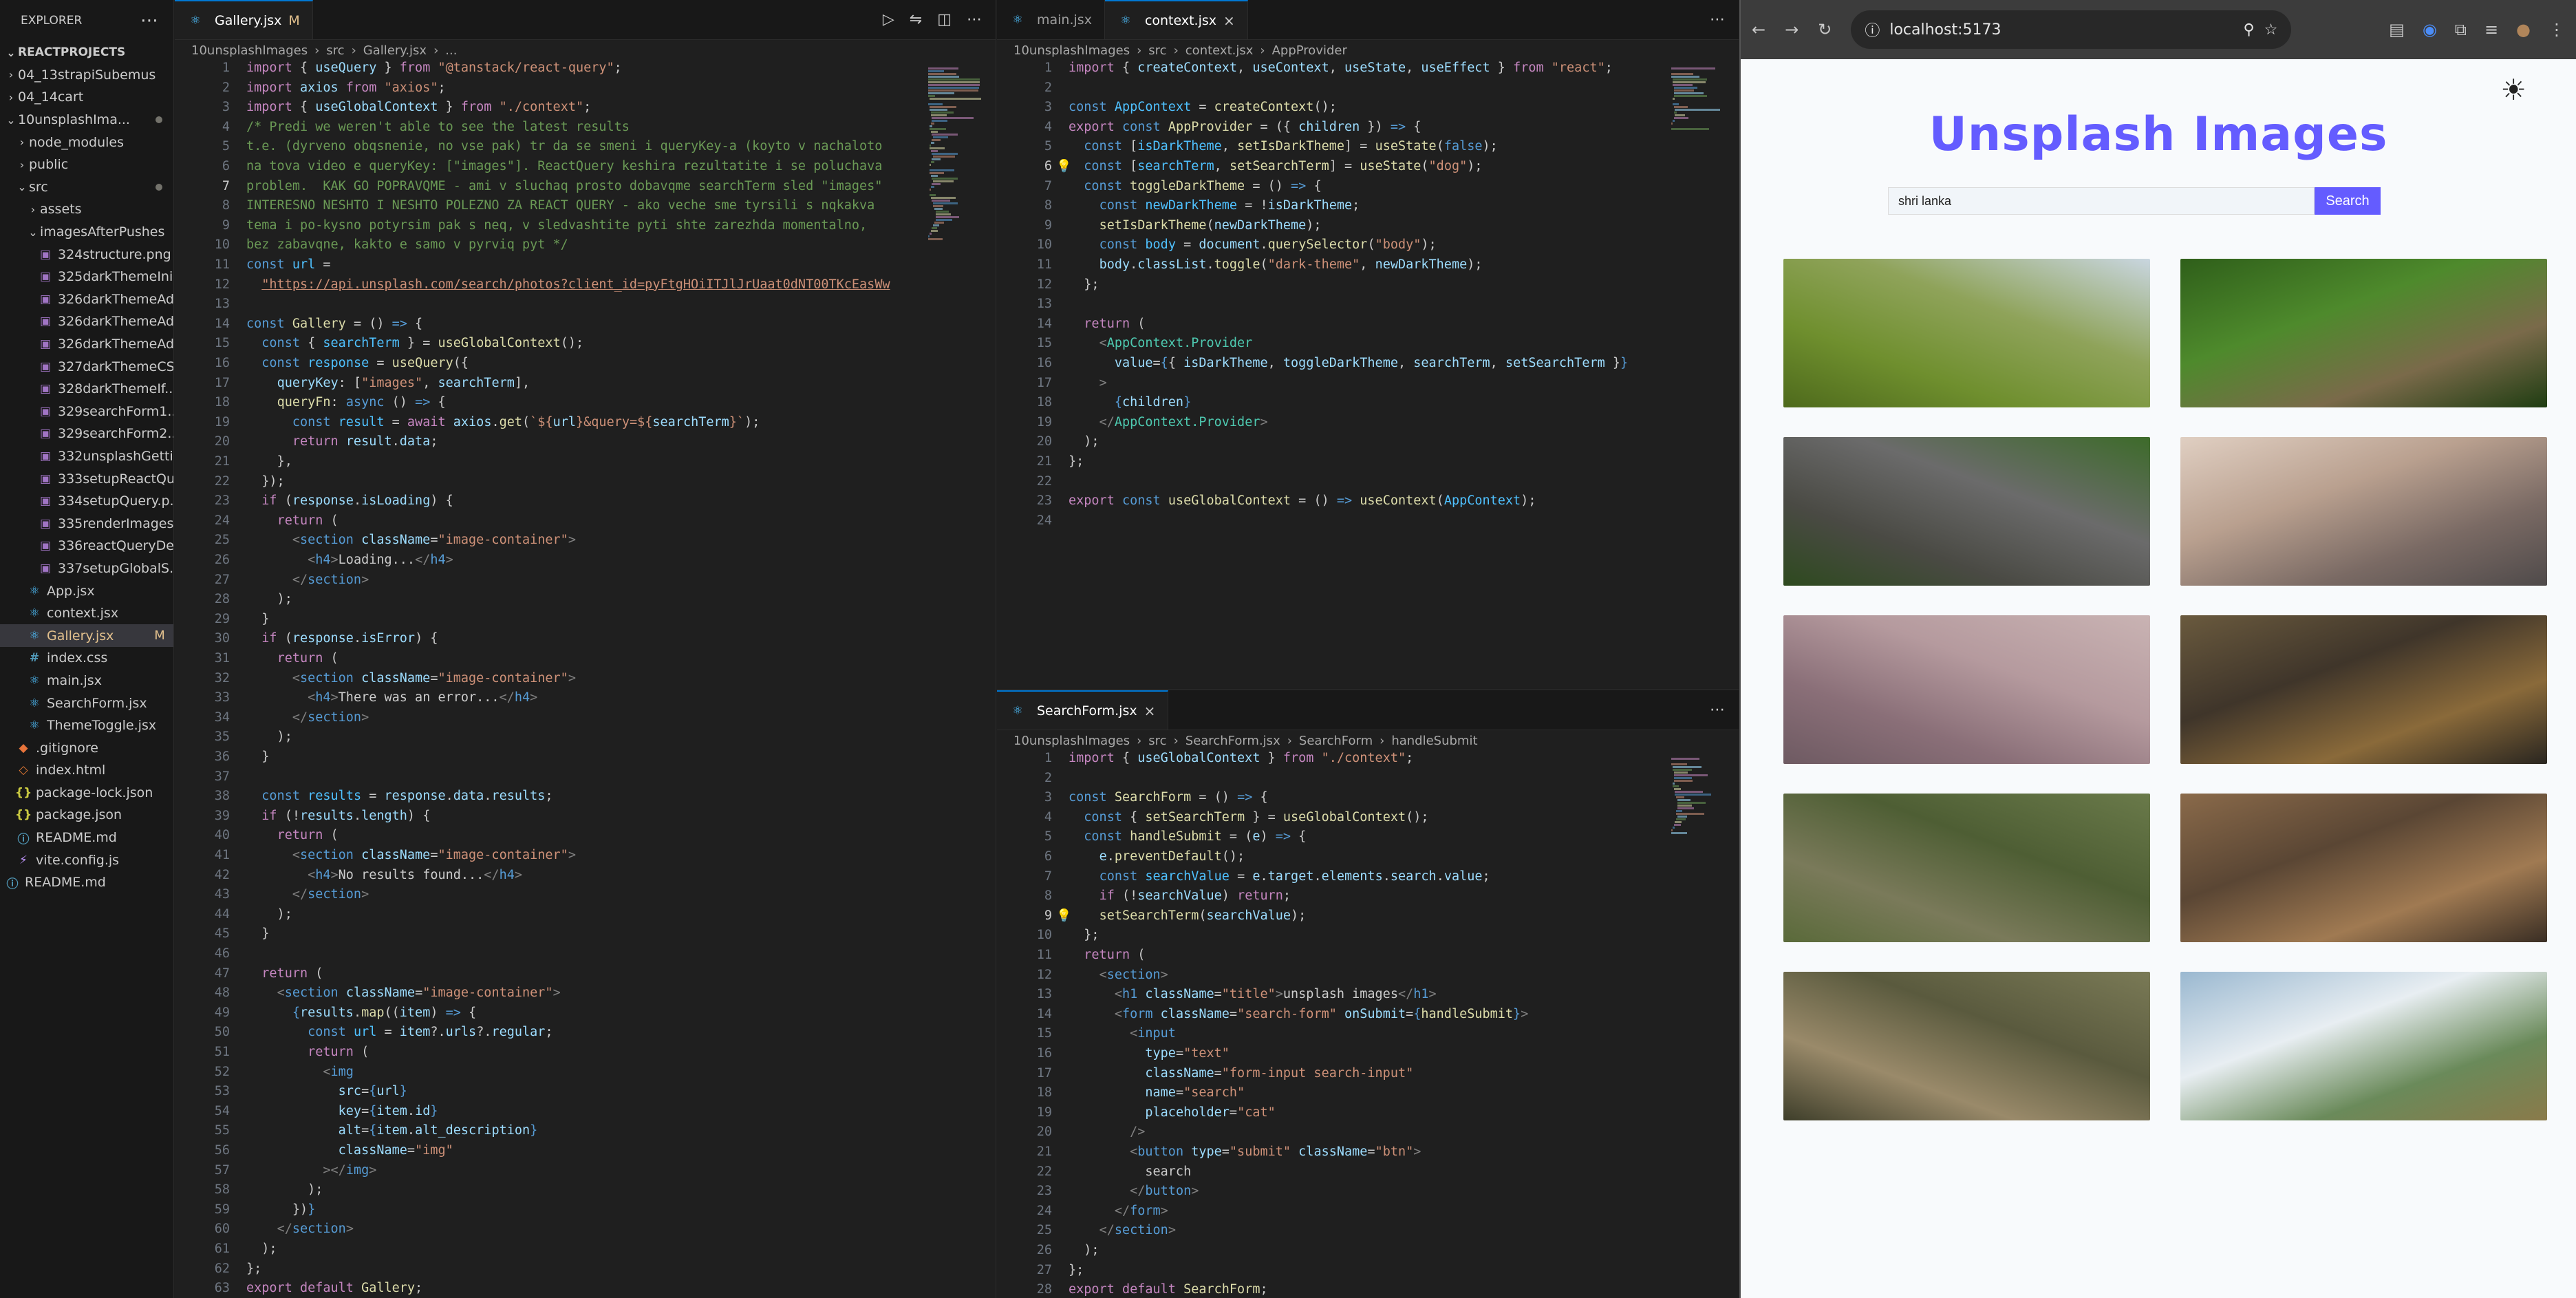 The image size is (2576, 1298). I want to click on compare-changes-icon: ⇋, so click(916, 19).